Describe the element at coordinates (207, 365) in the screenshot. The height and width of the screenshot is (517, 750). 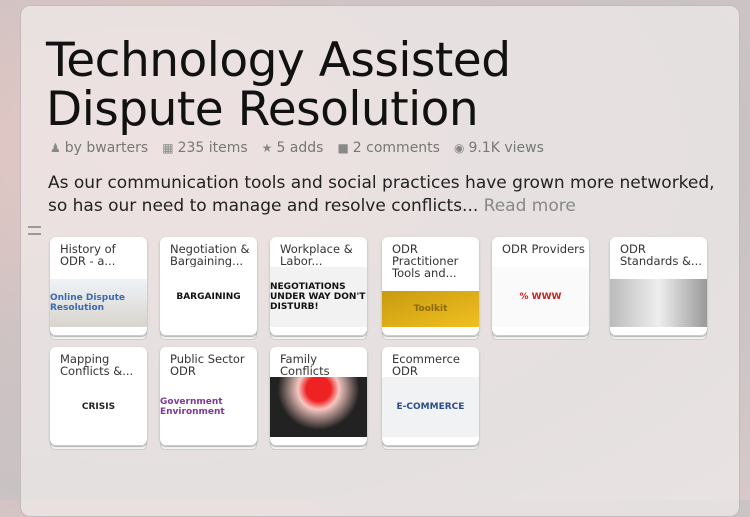
I see `card-label: Public Sector ODR` at that location.